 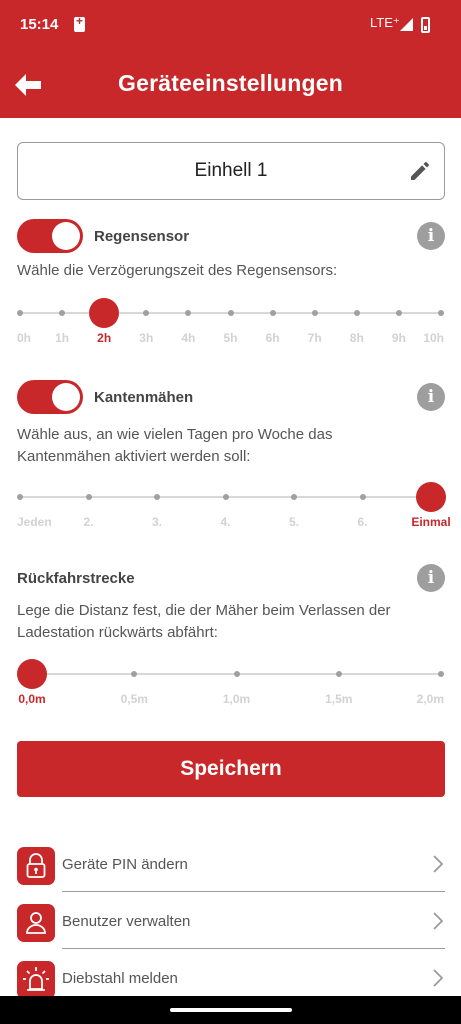 I want to click on app-bar: Geräteeinstellungen, so click(x=230, y=85).